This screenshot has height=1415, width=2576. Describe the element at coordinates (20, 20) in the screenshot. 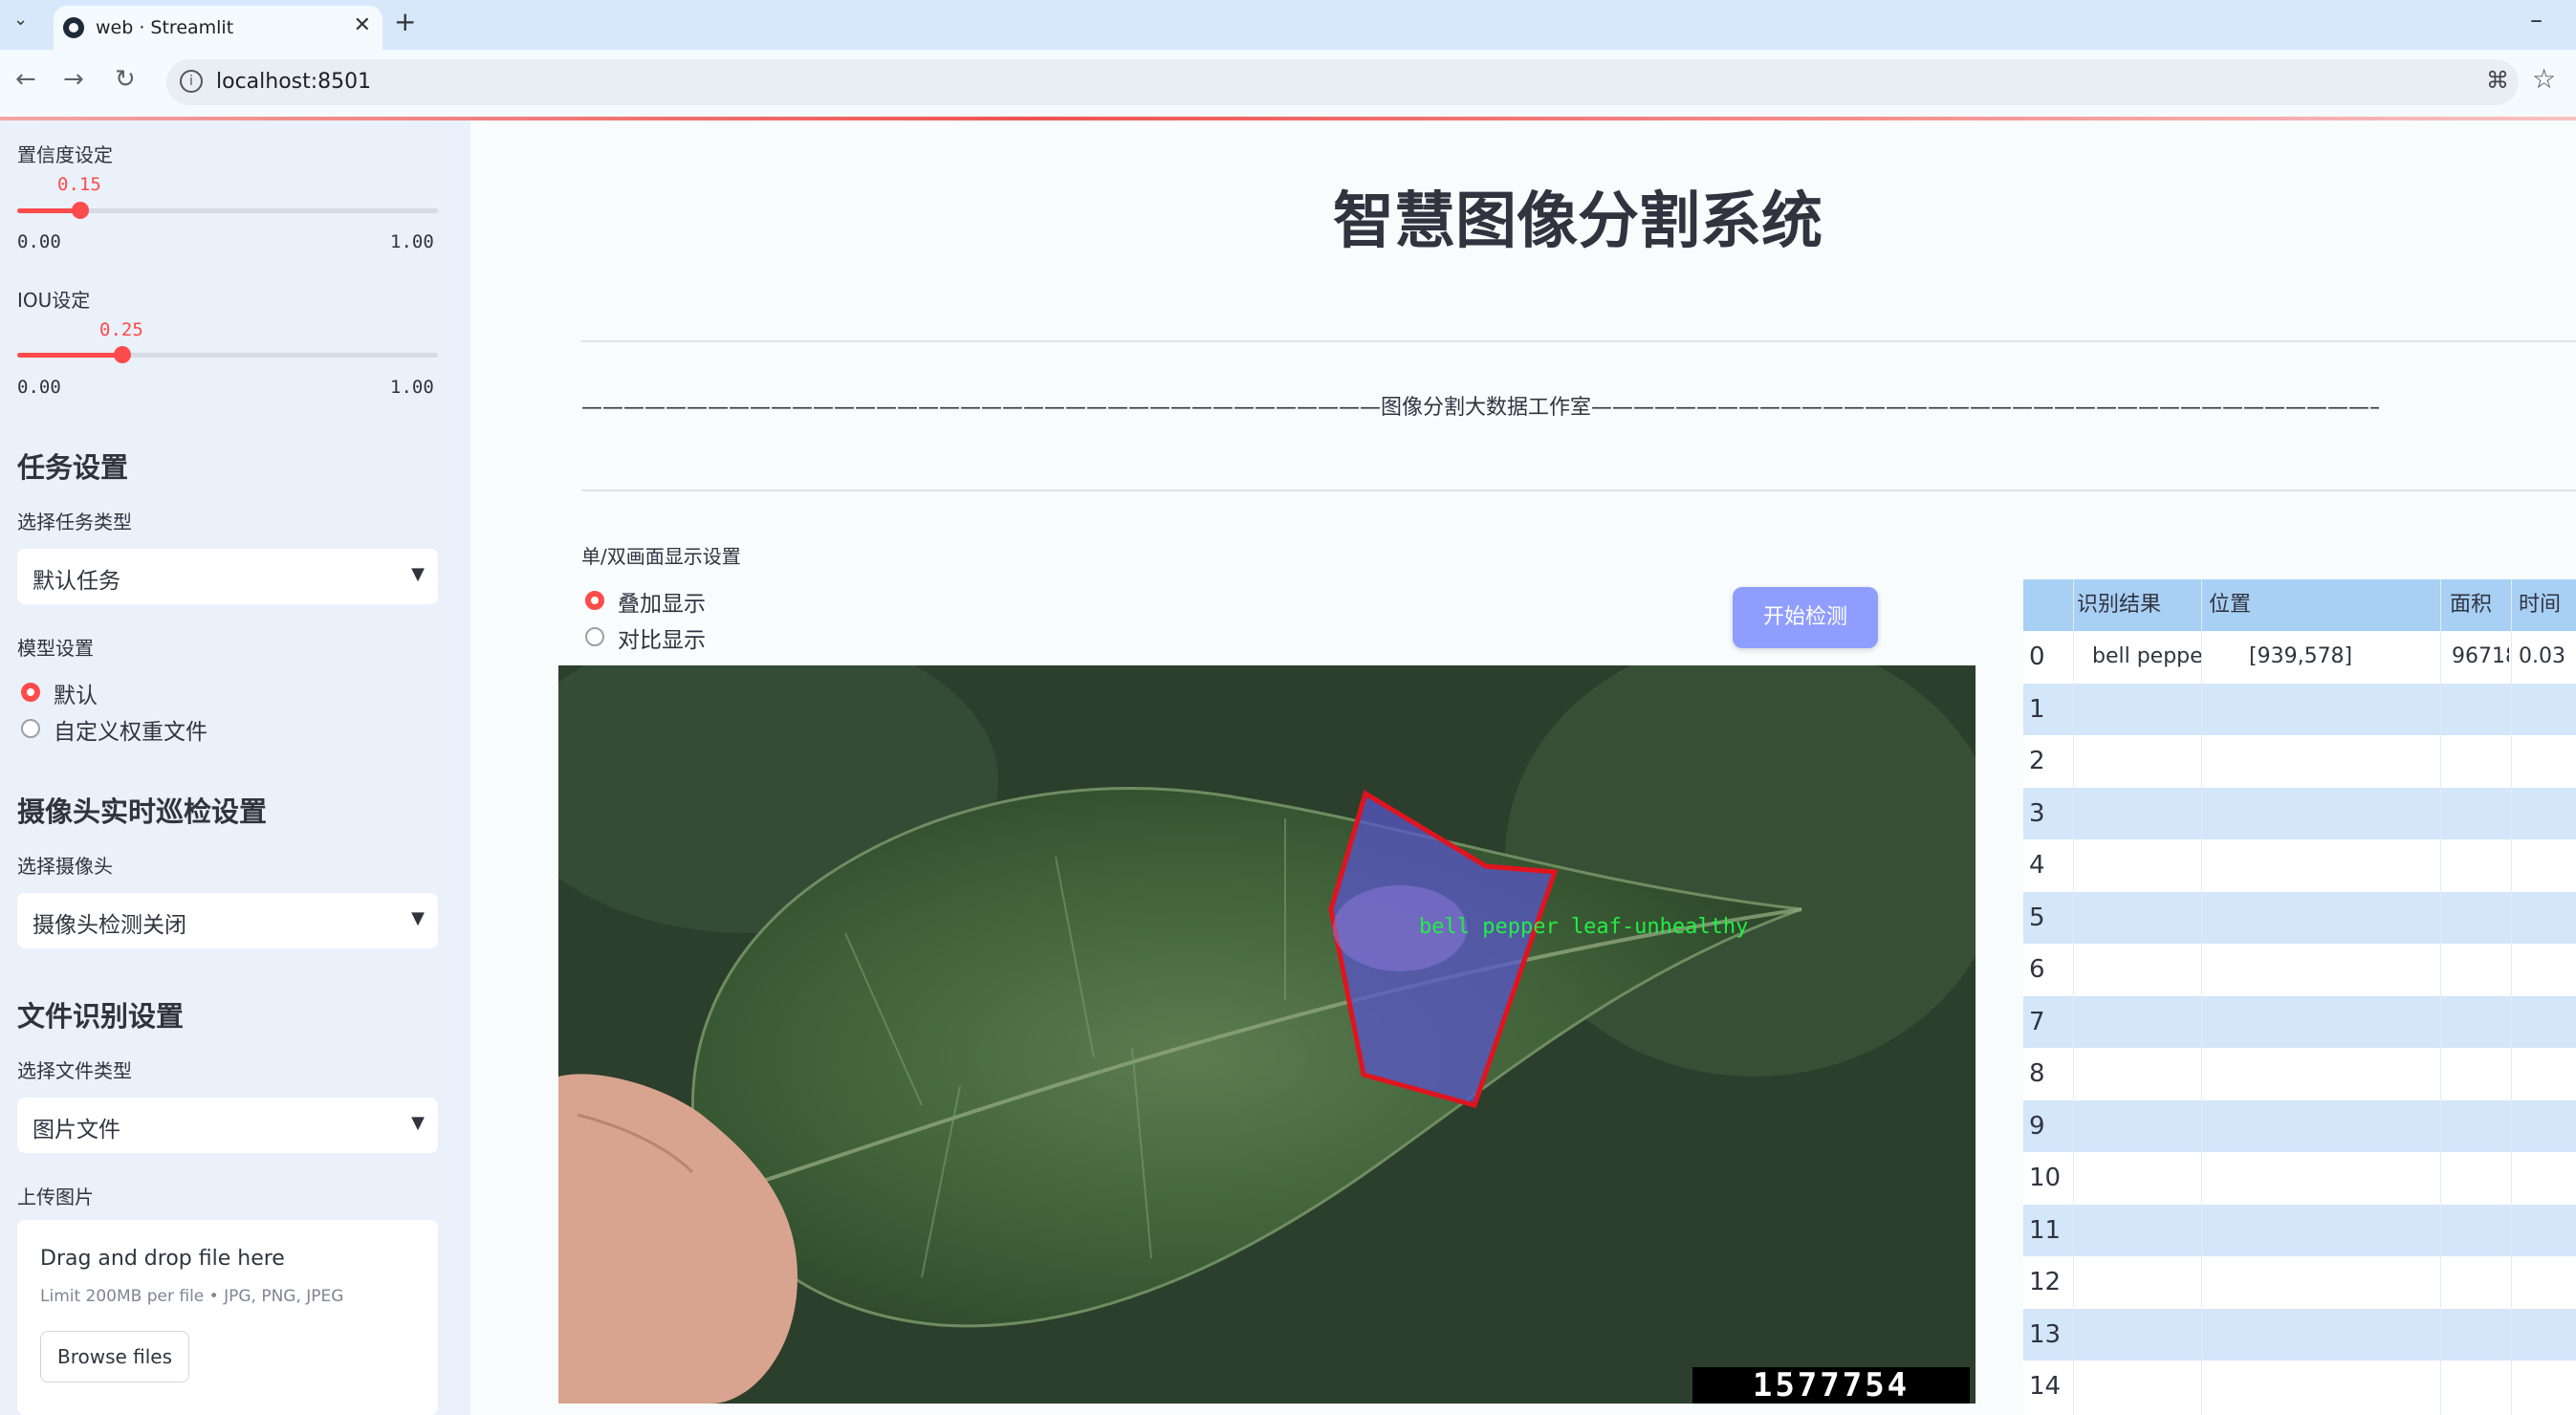

I see `tab-search-icon: ⌄` at that location.